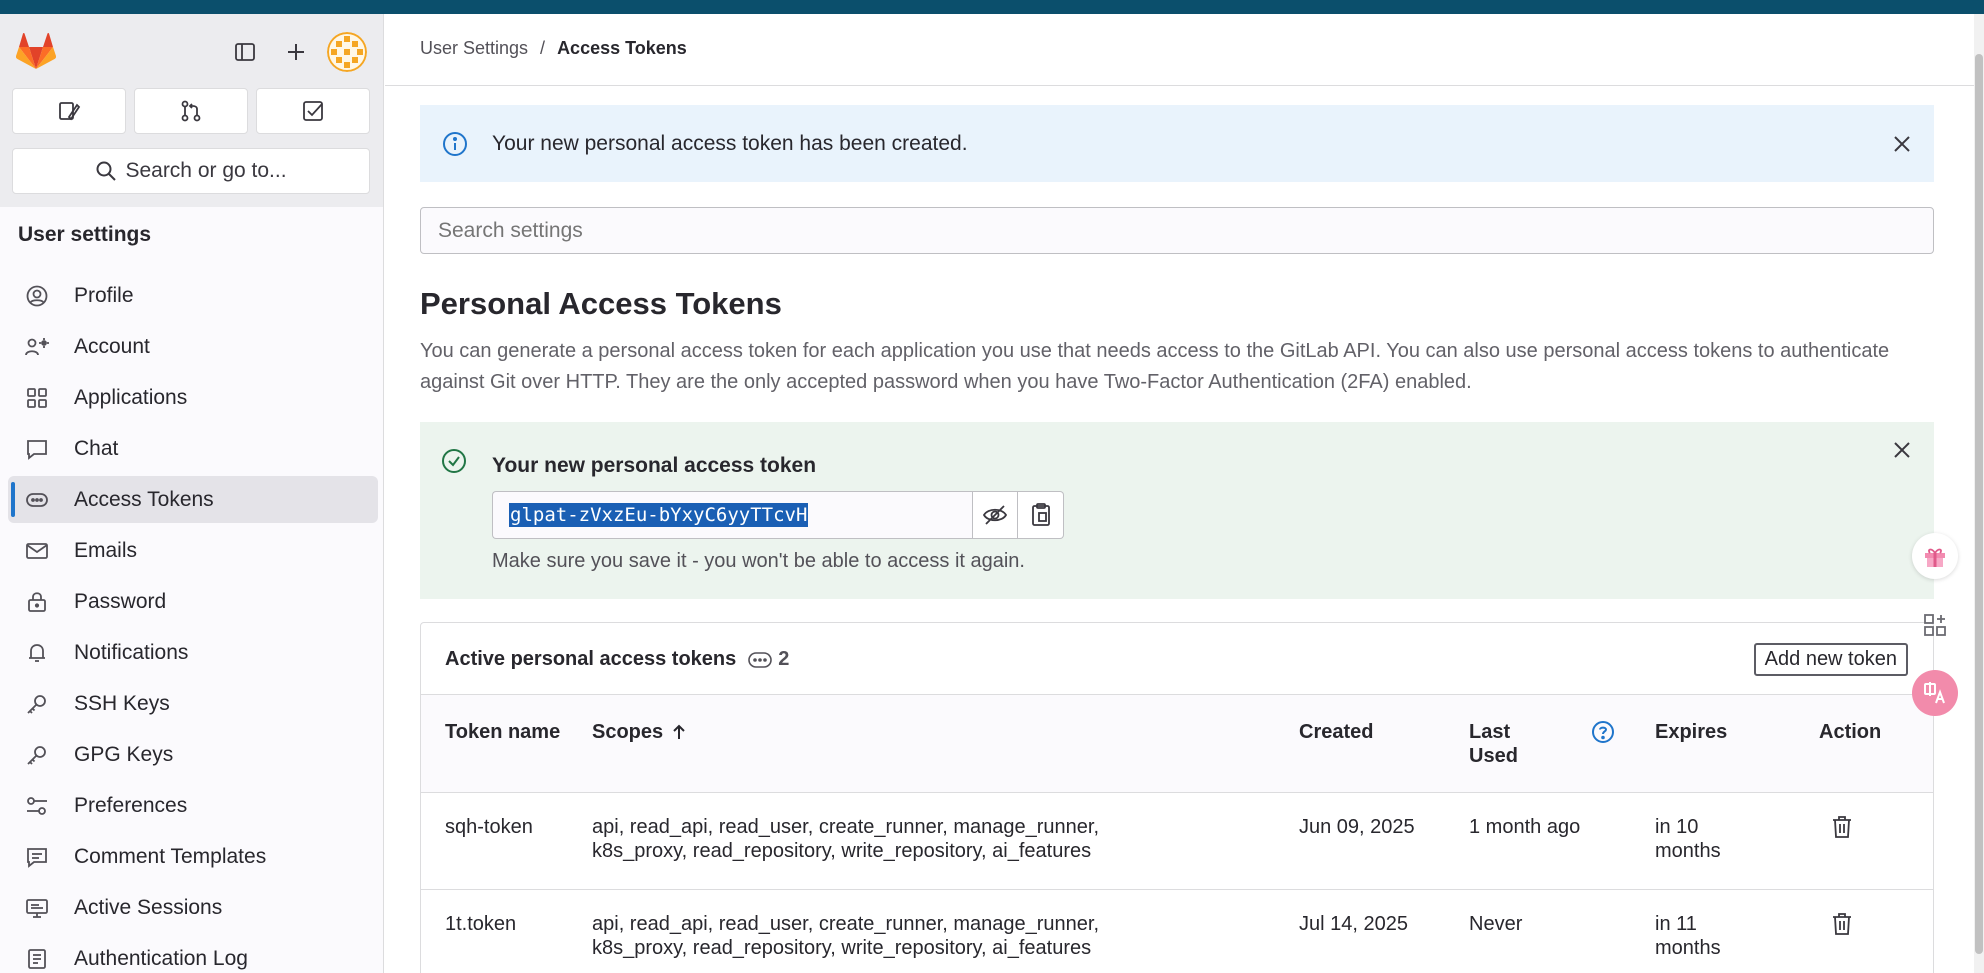 This screenshot has width=1984, height=973. I want to click on issues-button, so click(69, 111).